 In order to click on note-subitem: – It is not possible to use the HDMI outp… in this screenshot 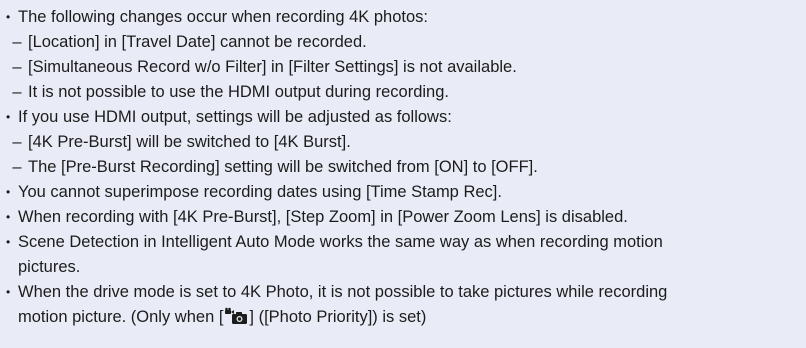, I will do `click(403, 92)`.